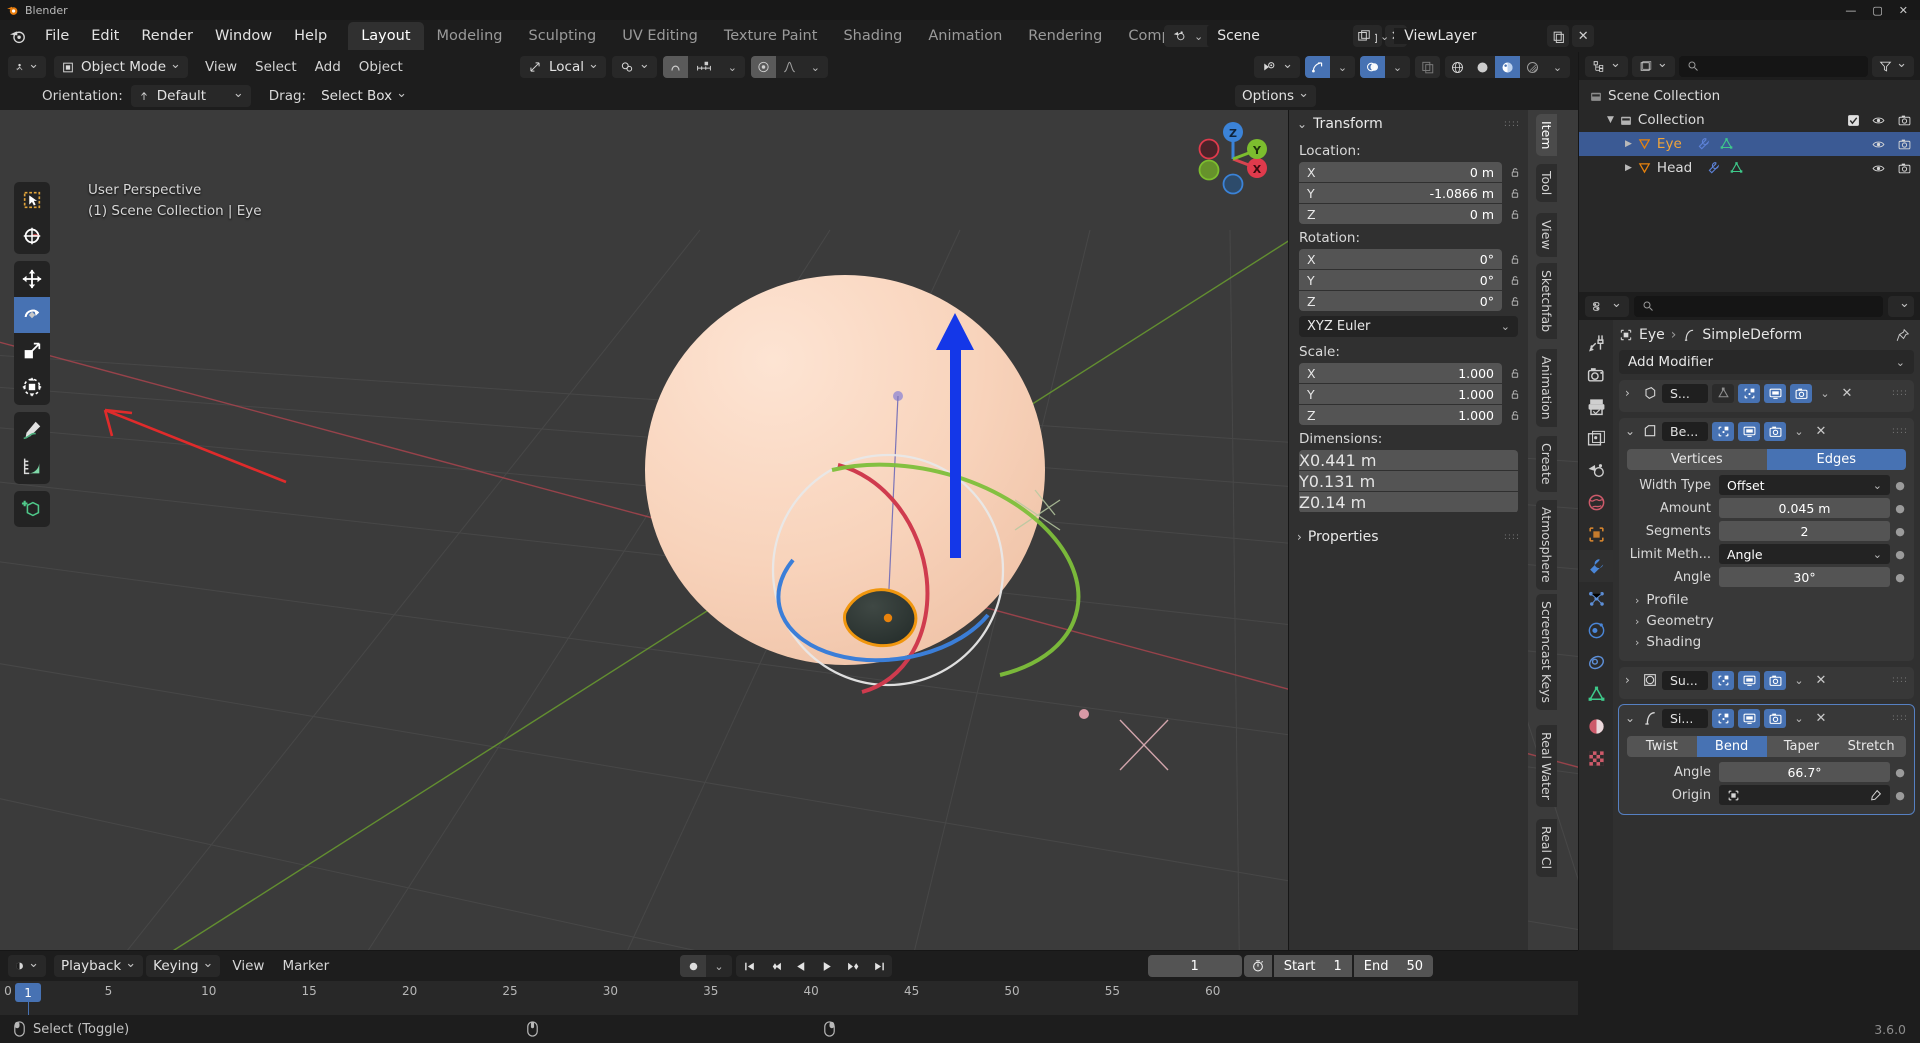 The image size is (1920, 1043). I want to click on dimension-y-field: Y 0.131 m, so click(1408, 481).